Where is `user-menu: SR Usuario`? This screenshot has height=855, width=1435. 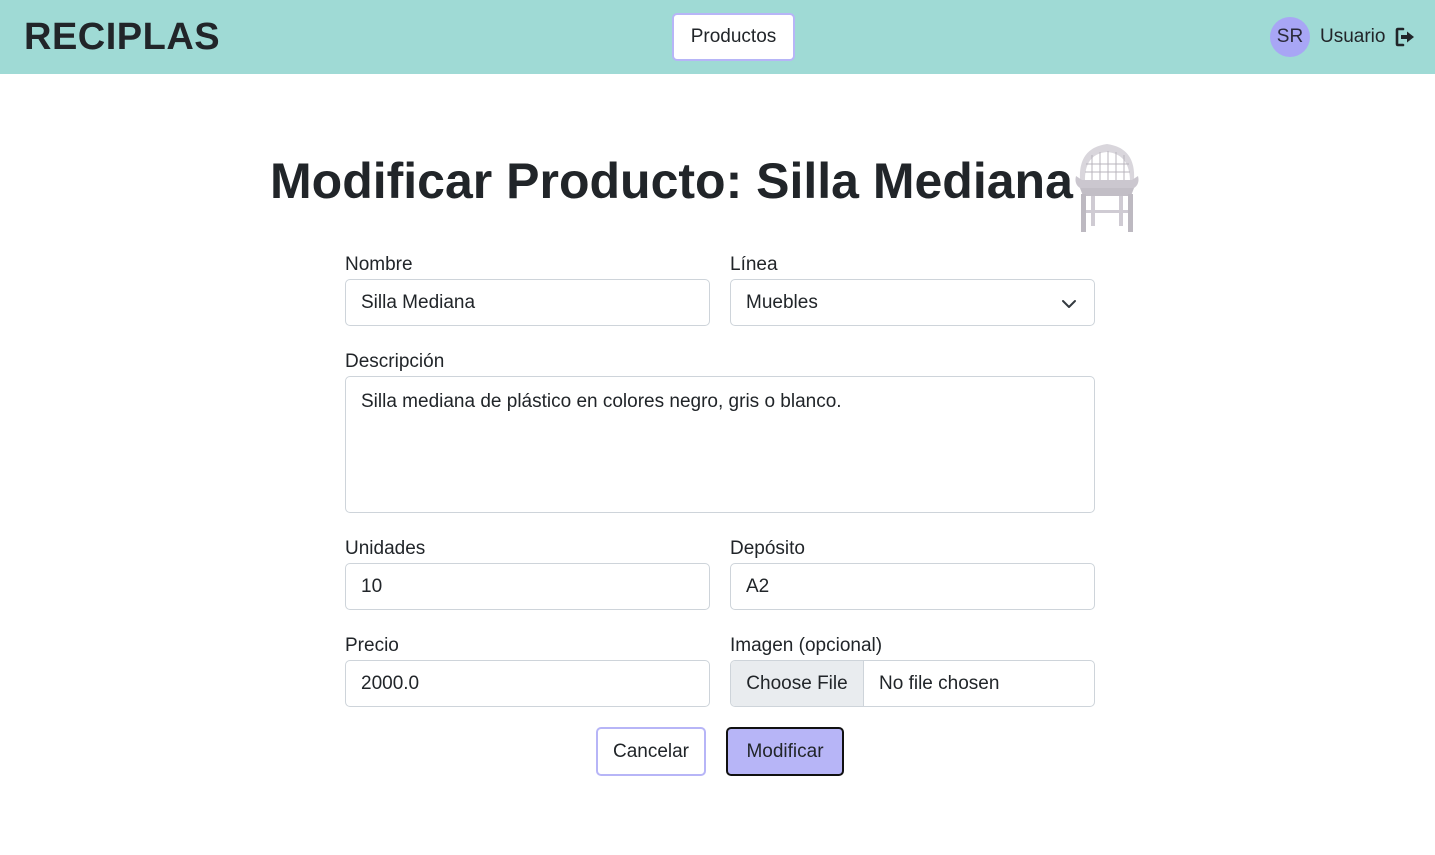 user-menu: SR Usuario is located at coordinates (1342, 37).